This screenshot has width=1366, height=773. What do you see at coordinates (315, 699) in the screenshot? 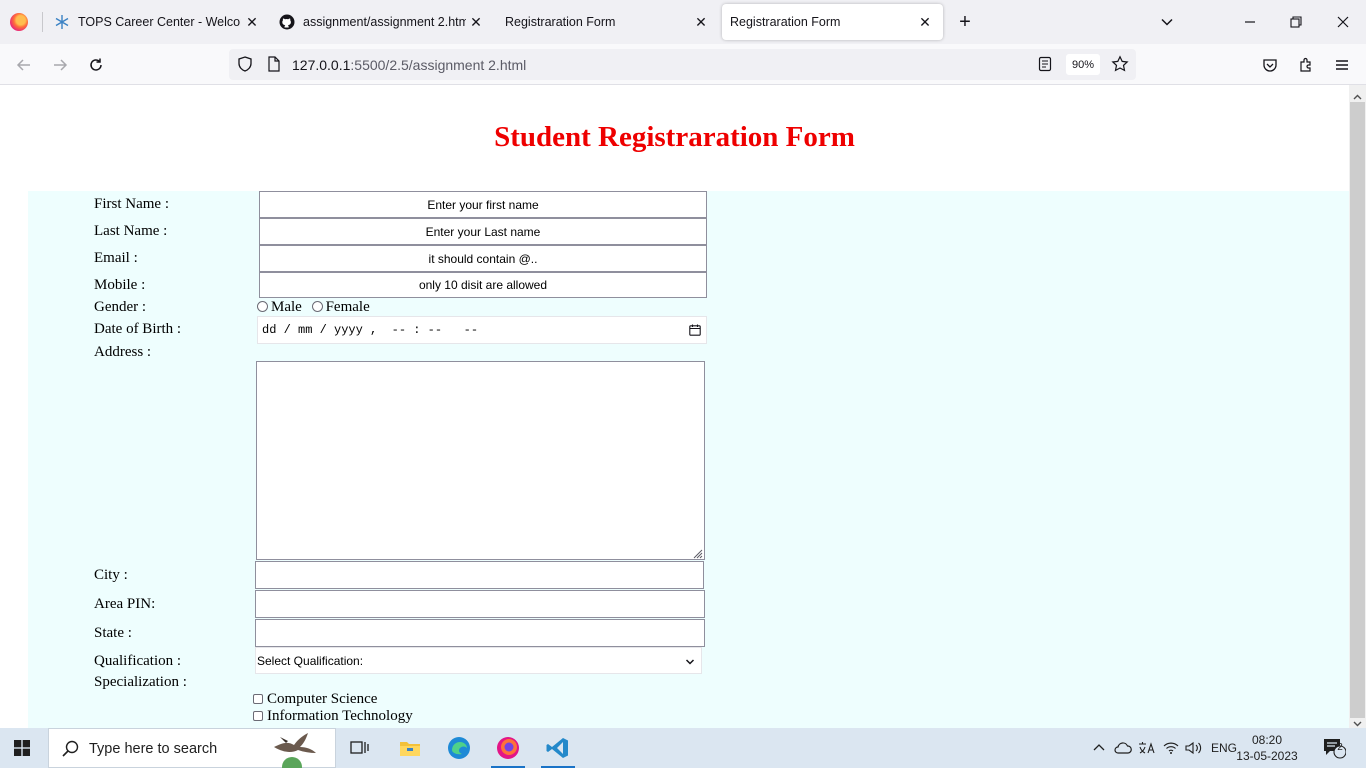
I see `computer-science-option: Computer Science` at bounding box center [315, 699].